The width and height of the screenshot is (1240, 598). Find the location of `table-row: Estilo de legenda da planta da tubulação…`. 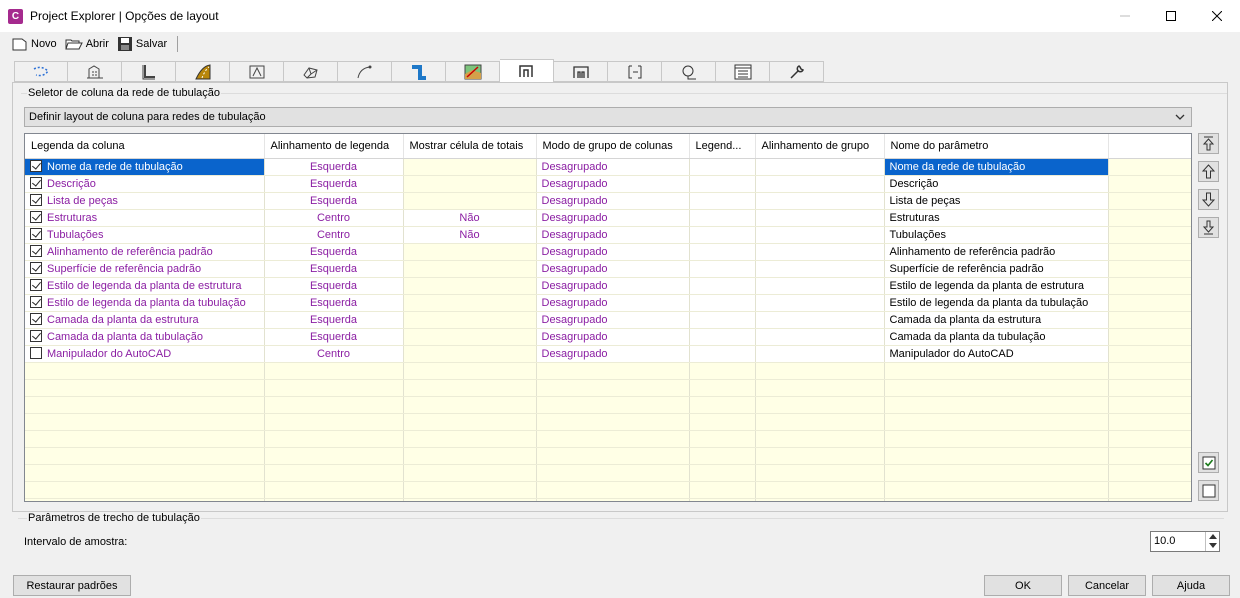

table-row: Estilo de legenda da planta da tubulação… is located at coordinates (608, 303).